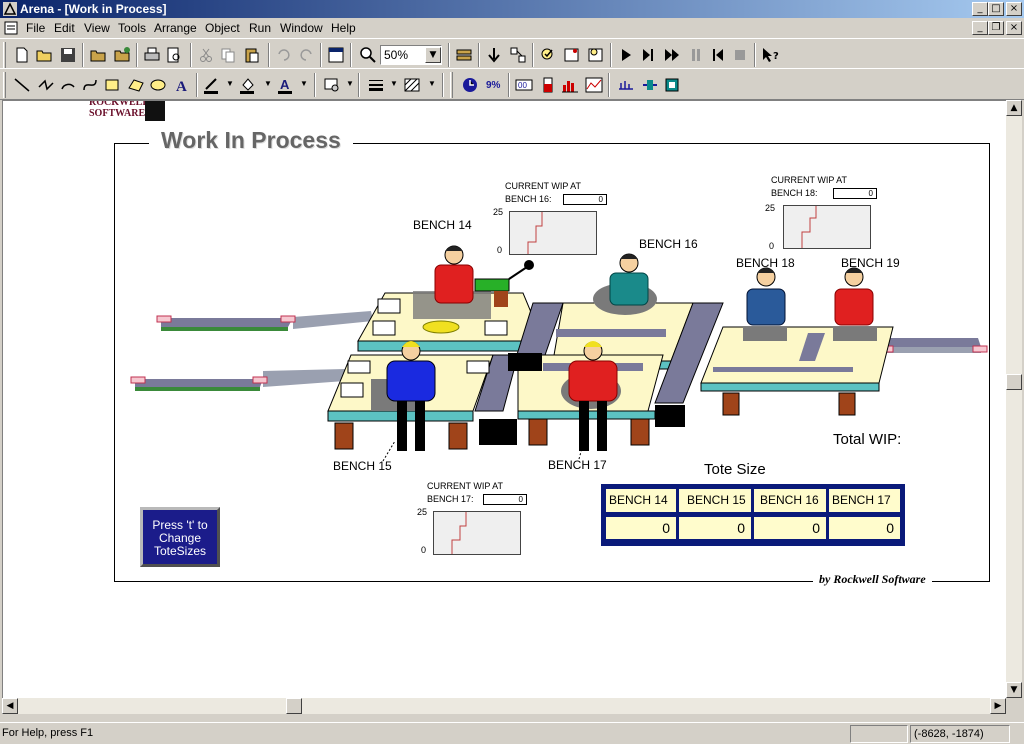 Image resolution: width=1024 pixels, height=744 pixels. I want to click on rewind-icon, so click(718, 55).